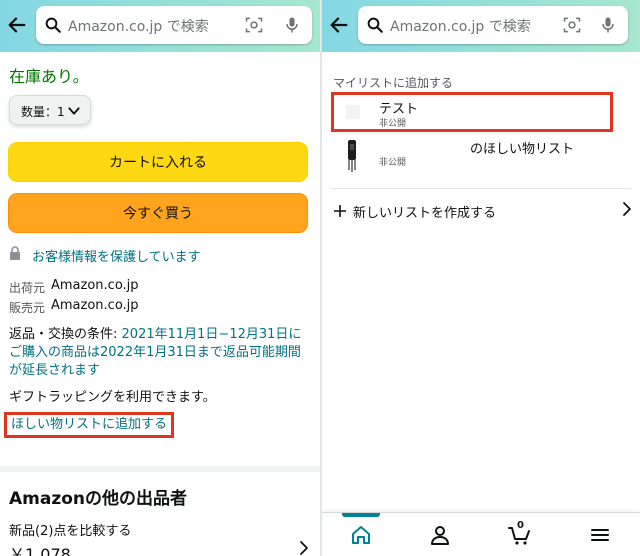 The height and width of the screenshot is (556, 640). What do you see at coordinates (112, 397) in the screenshot?
I see `gift-wrap-note: ギフトラッピングを利用できます。` at bounding box center [112, 397].